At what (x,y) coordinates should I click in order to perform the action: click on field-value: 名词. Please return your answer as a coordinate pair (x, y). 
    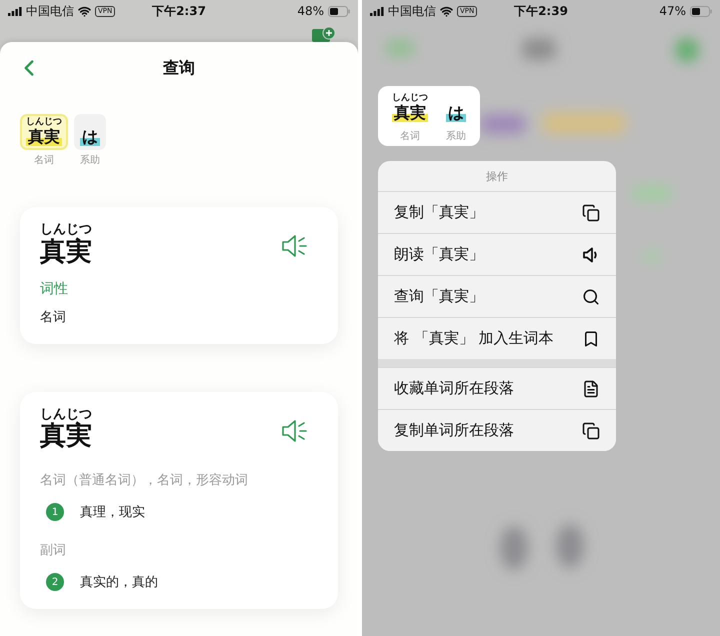
    Looking at the image, I should click on (53, 317).